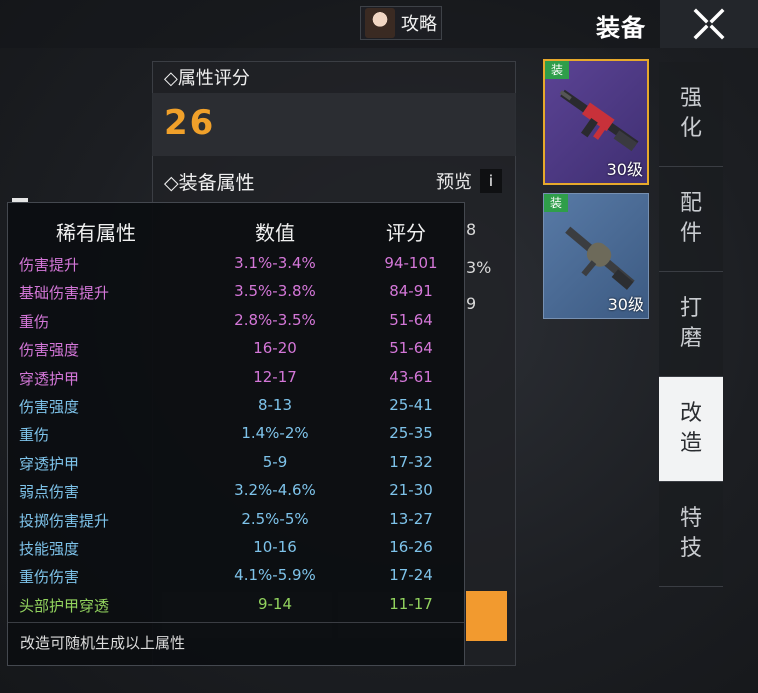  I want to click on attribute-row: 伤害提升 3.1%-3.4% 94-101, so click(236, 264).